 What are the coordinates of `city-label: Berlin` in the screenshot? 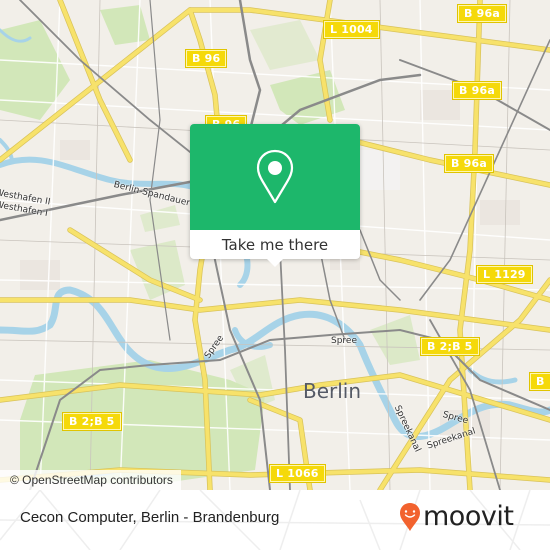 It's located at (332, 391).